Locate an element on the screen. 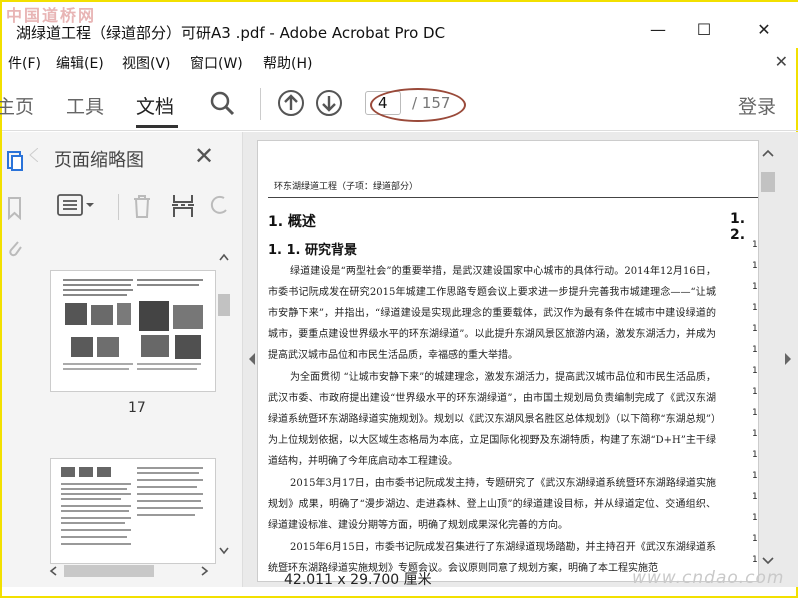 The width and height of the screenshot is (800, 600). extract-pages-icon is located at coordinates (183, 206).